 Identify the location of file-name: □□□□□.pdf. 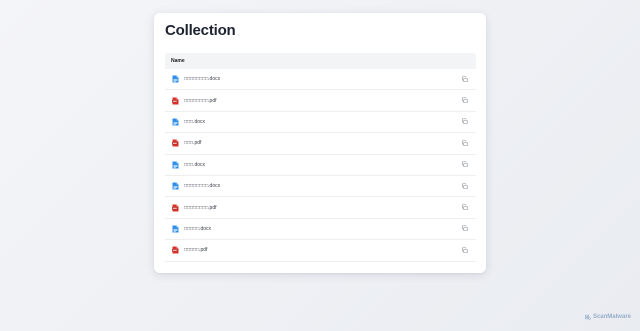
(195, 250).